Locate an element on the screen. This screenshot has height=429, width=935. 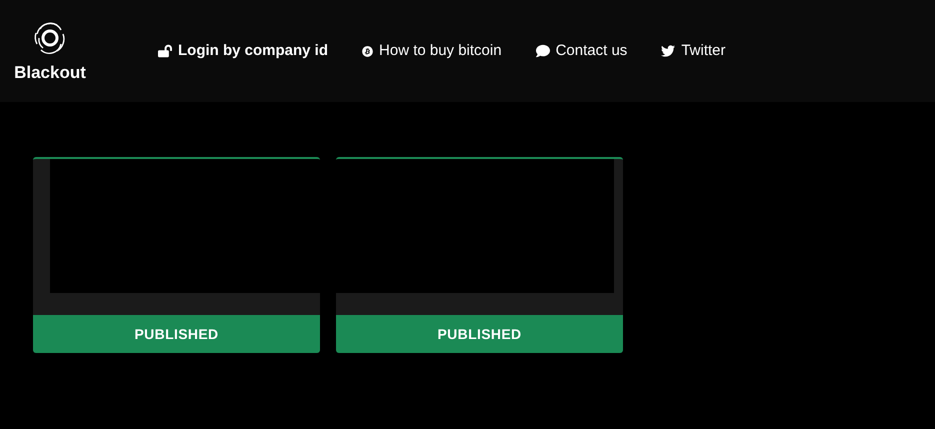
nav-link: Contact us is located at coordinates (582, 51).